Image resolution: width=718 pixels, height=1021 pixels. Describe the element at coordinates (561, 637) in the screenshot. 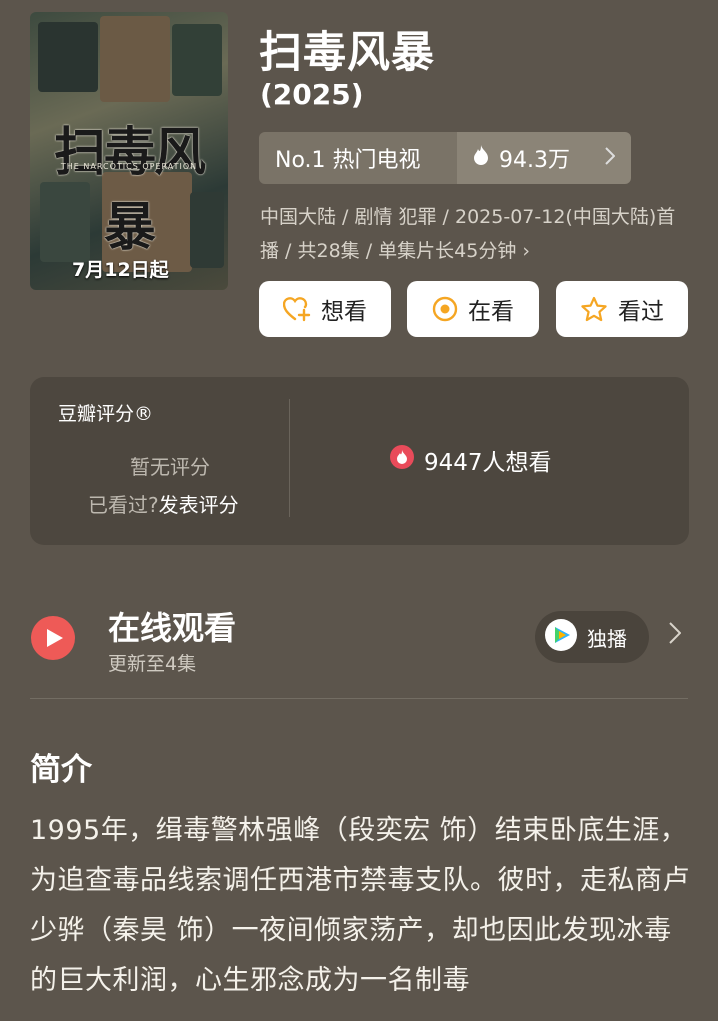

I see `tencent-video-logo-icon` at that location.